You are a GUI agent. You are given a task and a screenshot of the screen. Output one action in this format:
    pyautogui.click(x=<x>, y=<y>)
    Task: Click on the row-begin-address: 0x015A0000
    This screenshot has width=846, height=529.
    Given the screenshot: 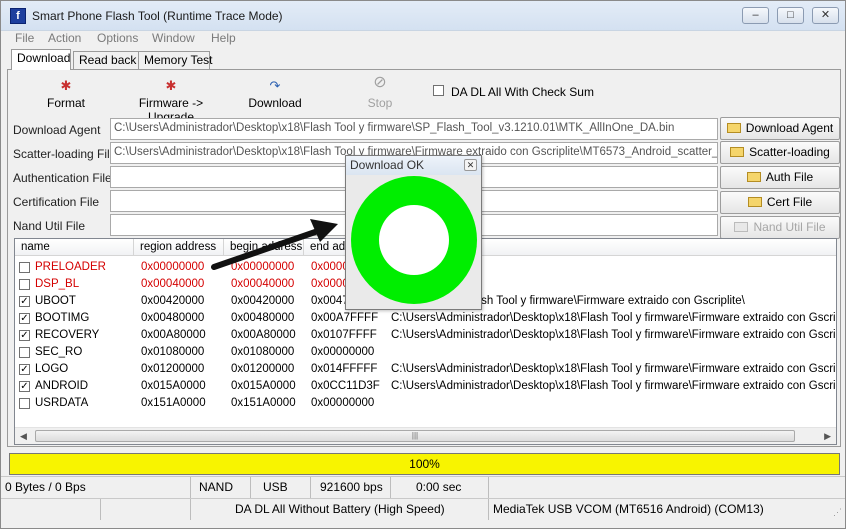 What is the action you would take?
    pyautogui.click(x=263, y=386)
    